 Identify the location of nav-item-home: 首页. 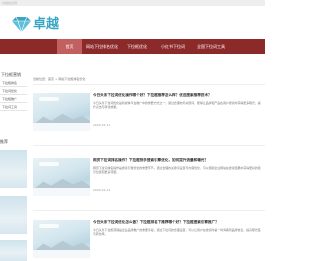
(69, 46).